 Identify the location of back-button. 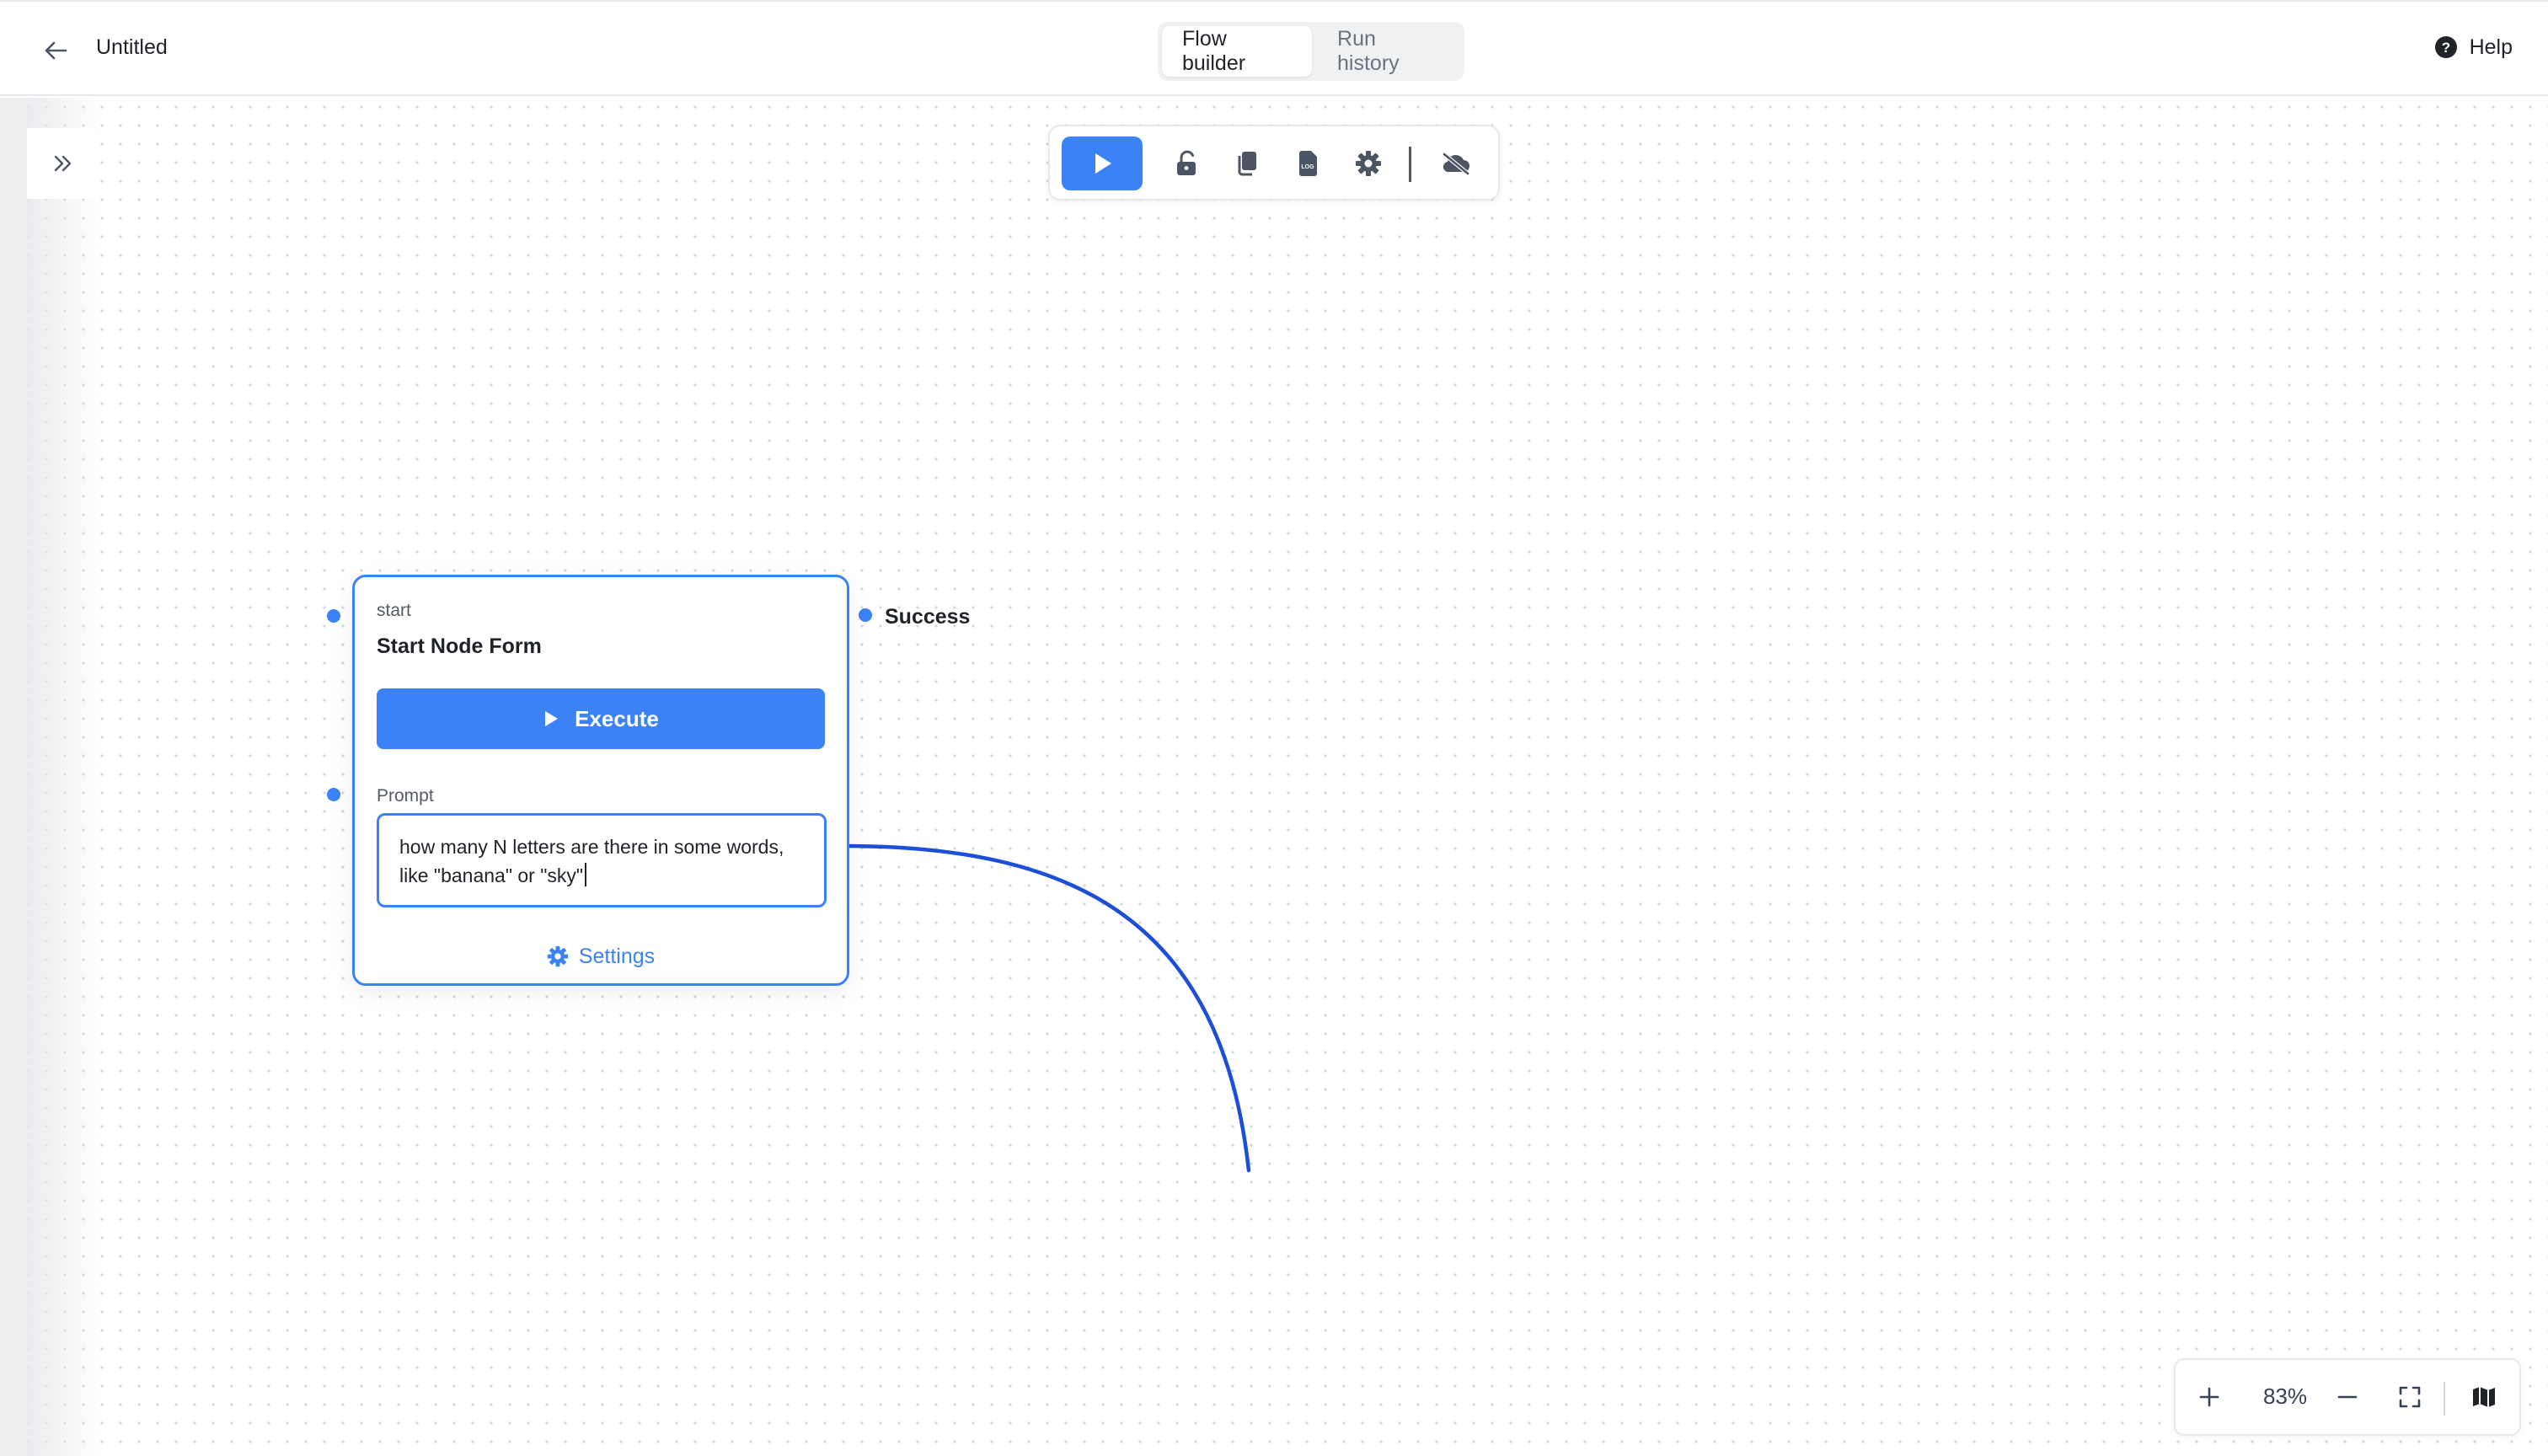
(55, 50).